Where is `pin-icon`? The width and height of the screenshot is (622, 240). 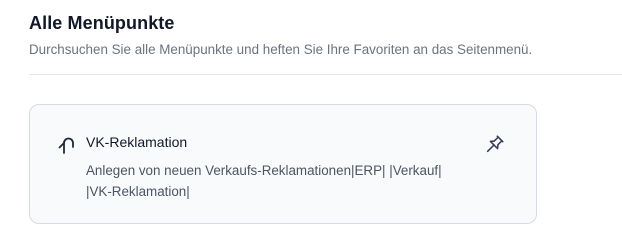 pin-icon is located at coordinates (495, 144).